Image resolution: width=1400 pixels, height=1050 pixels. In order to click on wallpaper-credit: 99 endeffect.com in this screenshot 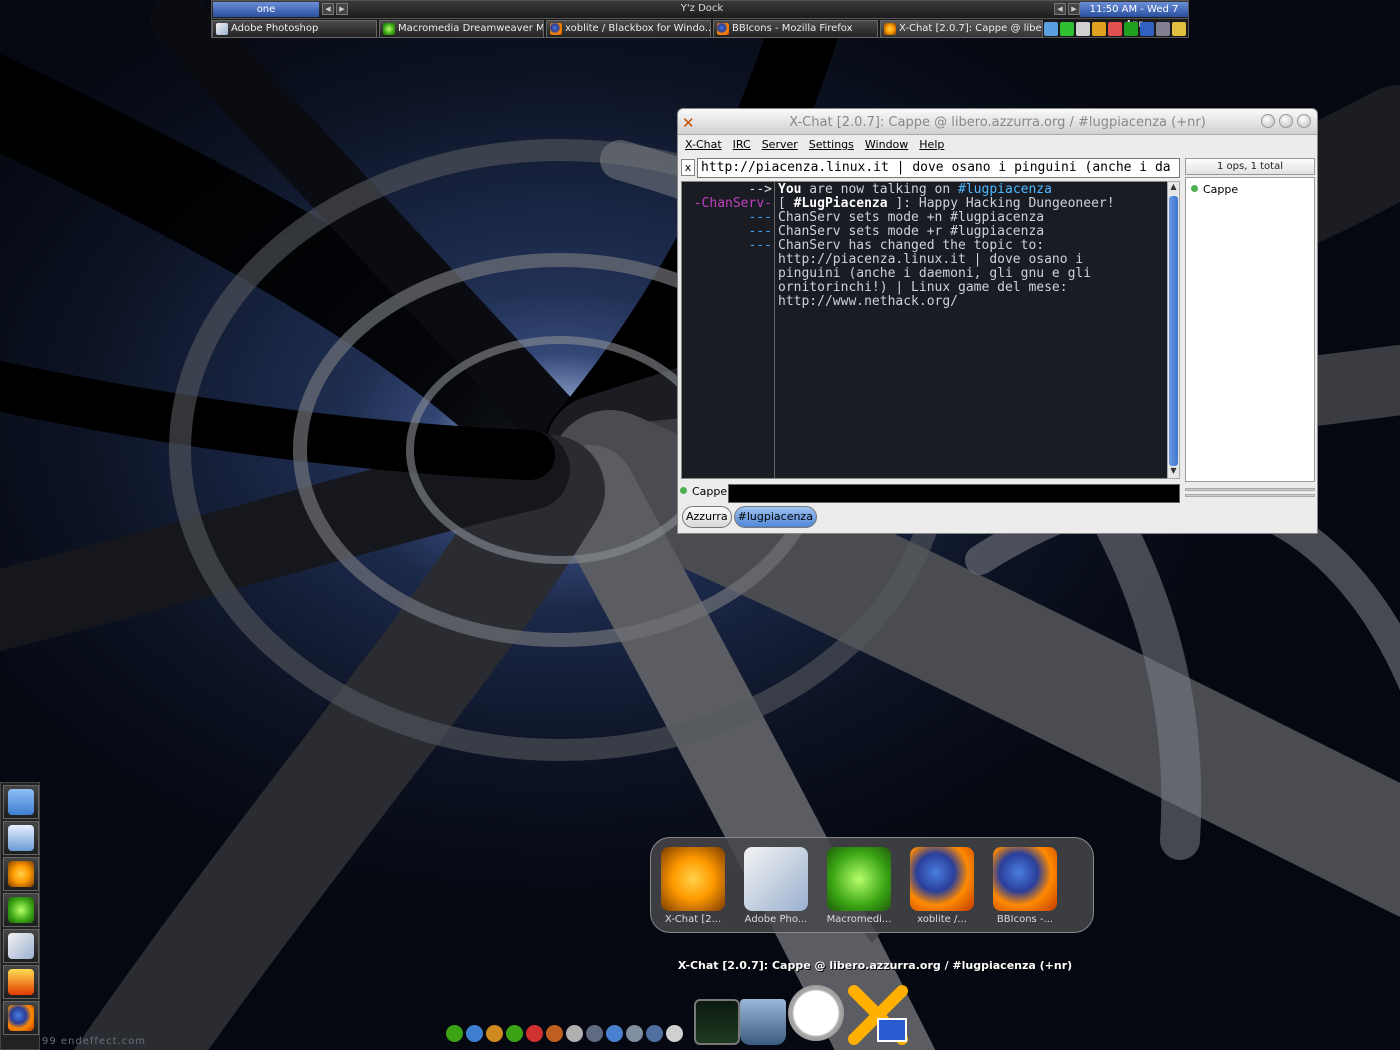, I will do `click(94, 1041)`.